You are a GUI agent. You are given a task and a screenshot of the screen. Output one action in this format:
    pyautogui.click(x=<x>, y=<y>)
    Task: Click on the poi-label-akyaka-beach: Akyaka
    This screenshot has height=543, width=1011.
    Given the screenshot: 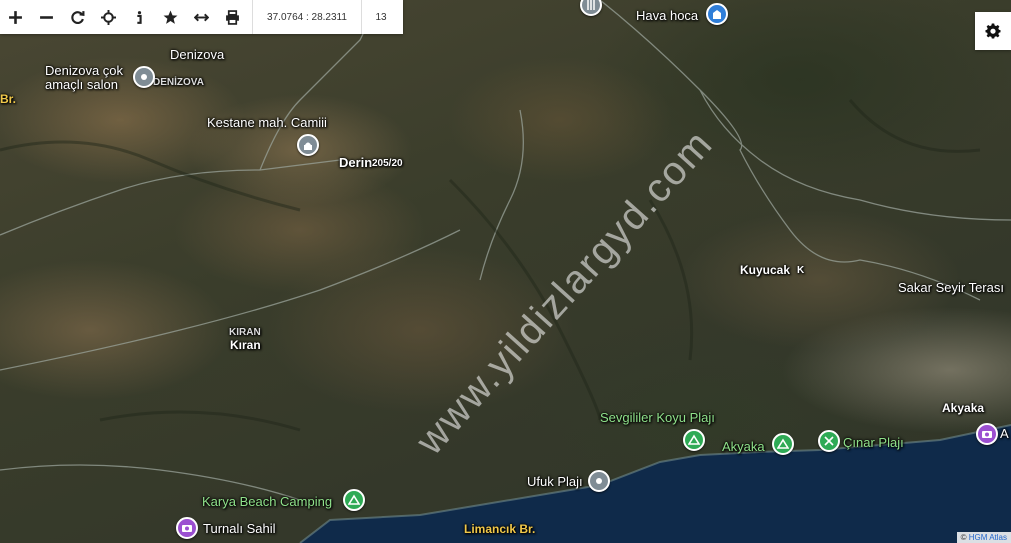 What is the action you would take?
    pyautogui.click(x=743, y=446)
    